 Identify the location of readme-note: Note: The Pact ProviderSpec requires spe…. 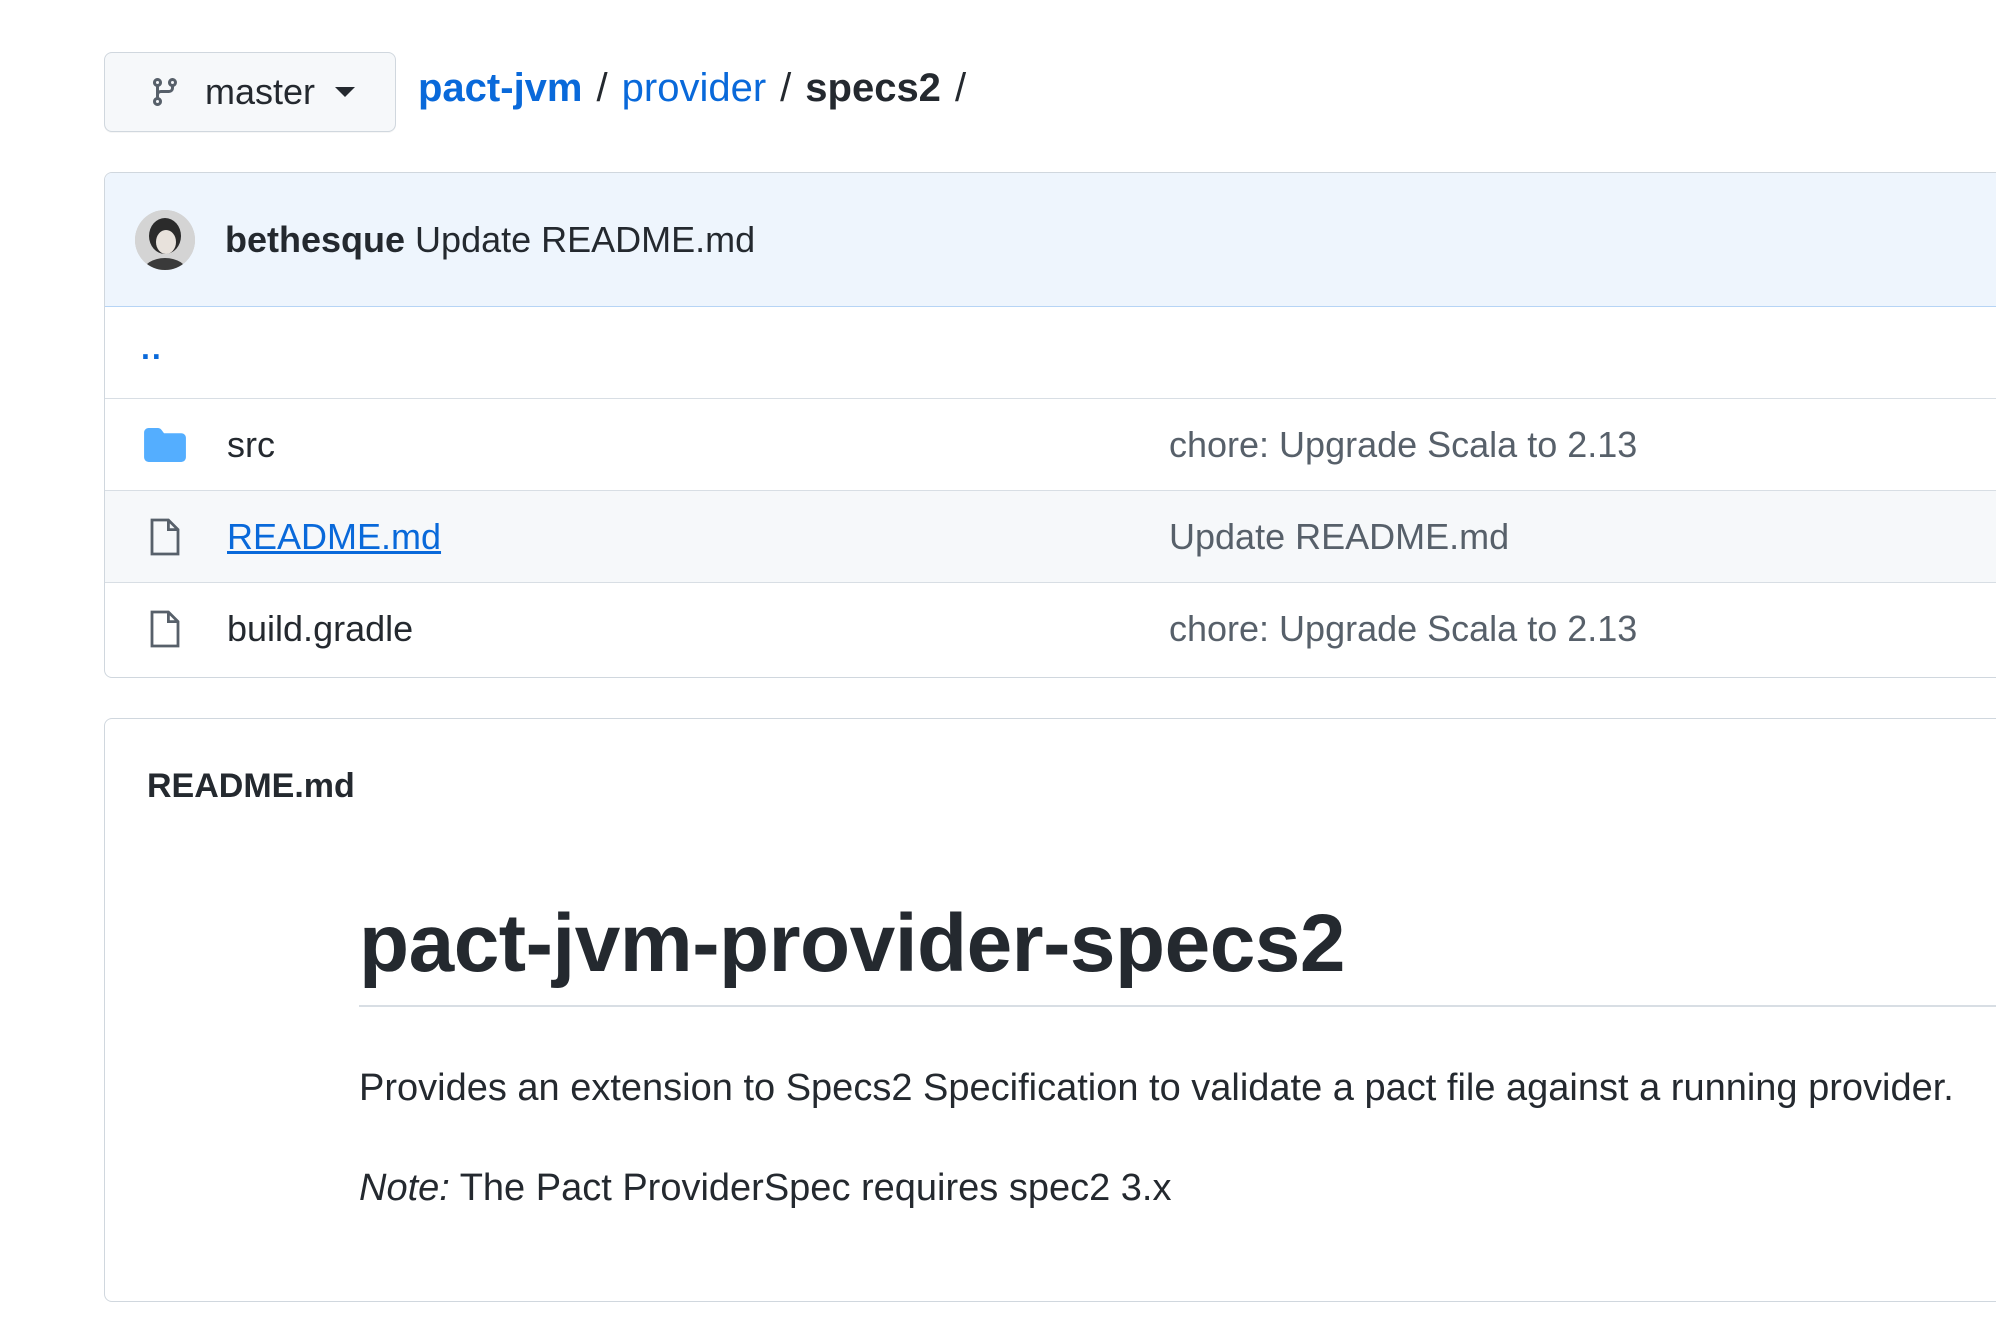
(765, 1188).